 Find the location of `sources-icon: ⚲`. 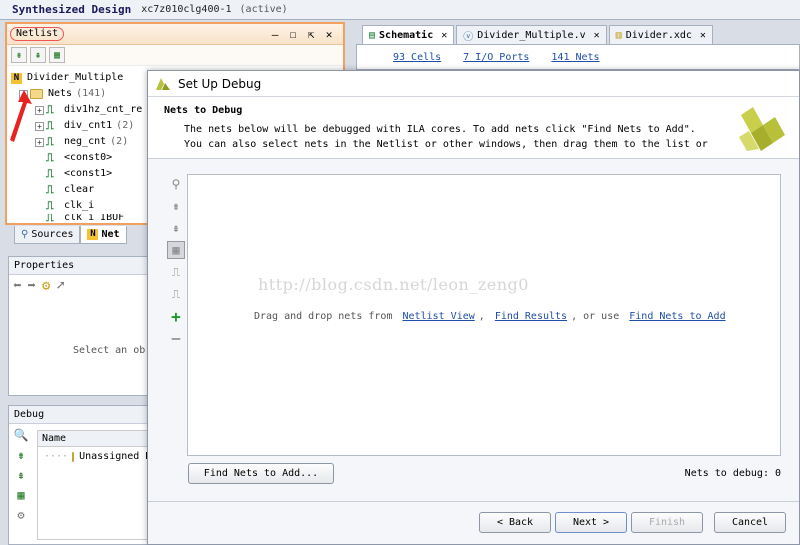

sources-icon: ⚲ is located at coordinates (25, 234).